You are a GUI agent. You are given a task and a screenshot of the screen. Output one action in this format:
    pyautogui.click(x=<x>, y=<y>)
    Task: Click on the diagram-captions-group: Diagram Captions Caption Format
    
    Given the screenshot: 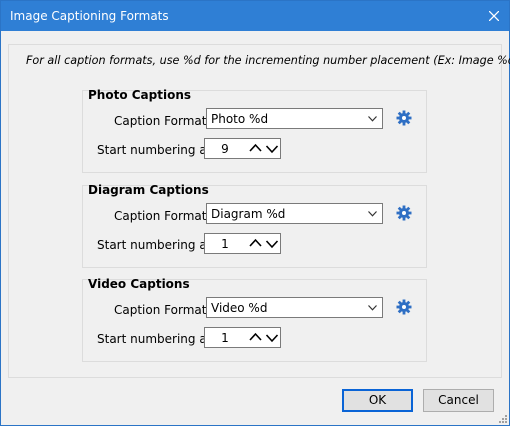 What is the action you would take?
    pyautogui.click(x=254, y=225)
    